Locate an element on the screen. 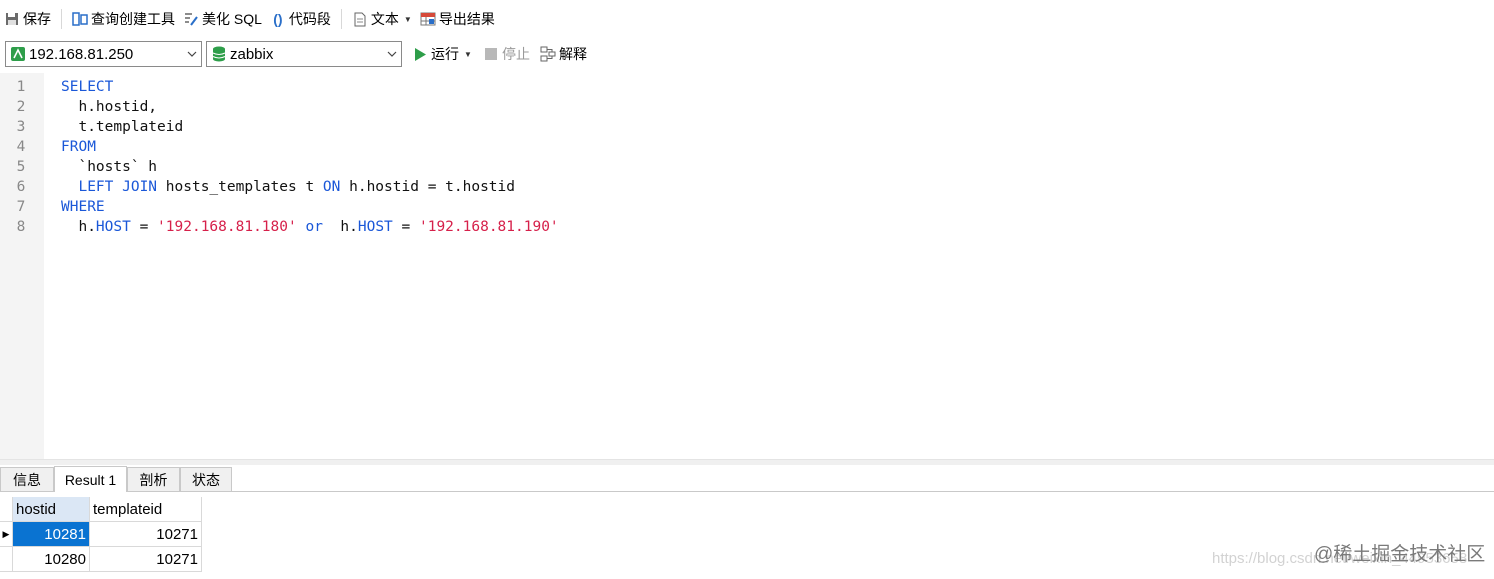 The height and width of the screenshot is (579, 1494). line-number: 2 is located at coordinates (21, 107).